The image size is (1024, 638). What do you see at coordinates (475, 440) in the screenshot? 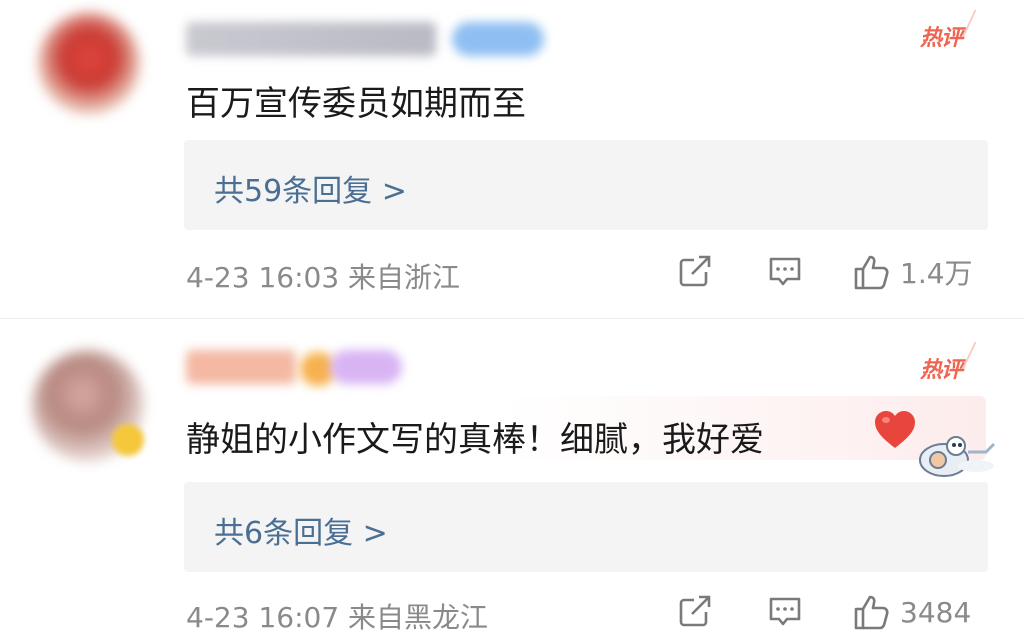
I see `comment-text: 静姐的小作文写的真棒！细腻，我好爱` at bounding box center [475, 440].